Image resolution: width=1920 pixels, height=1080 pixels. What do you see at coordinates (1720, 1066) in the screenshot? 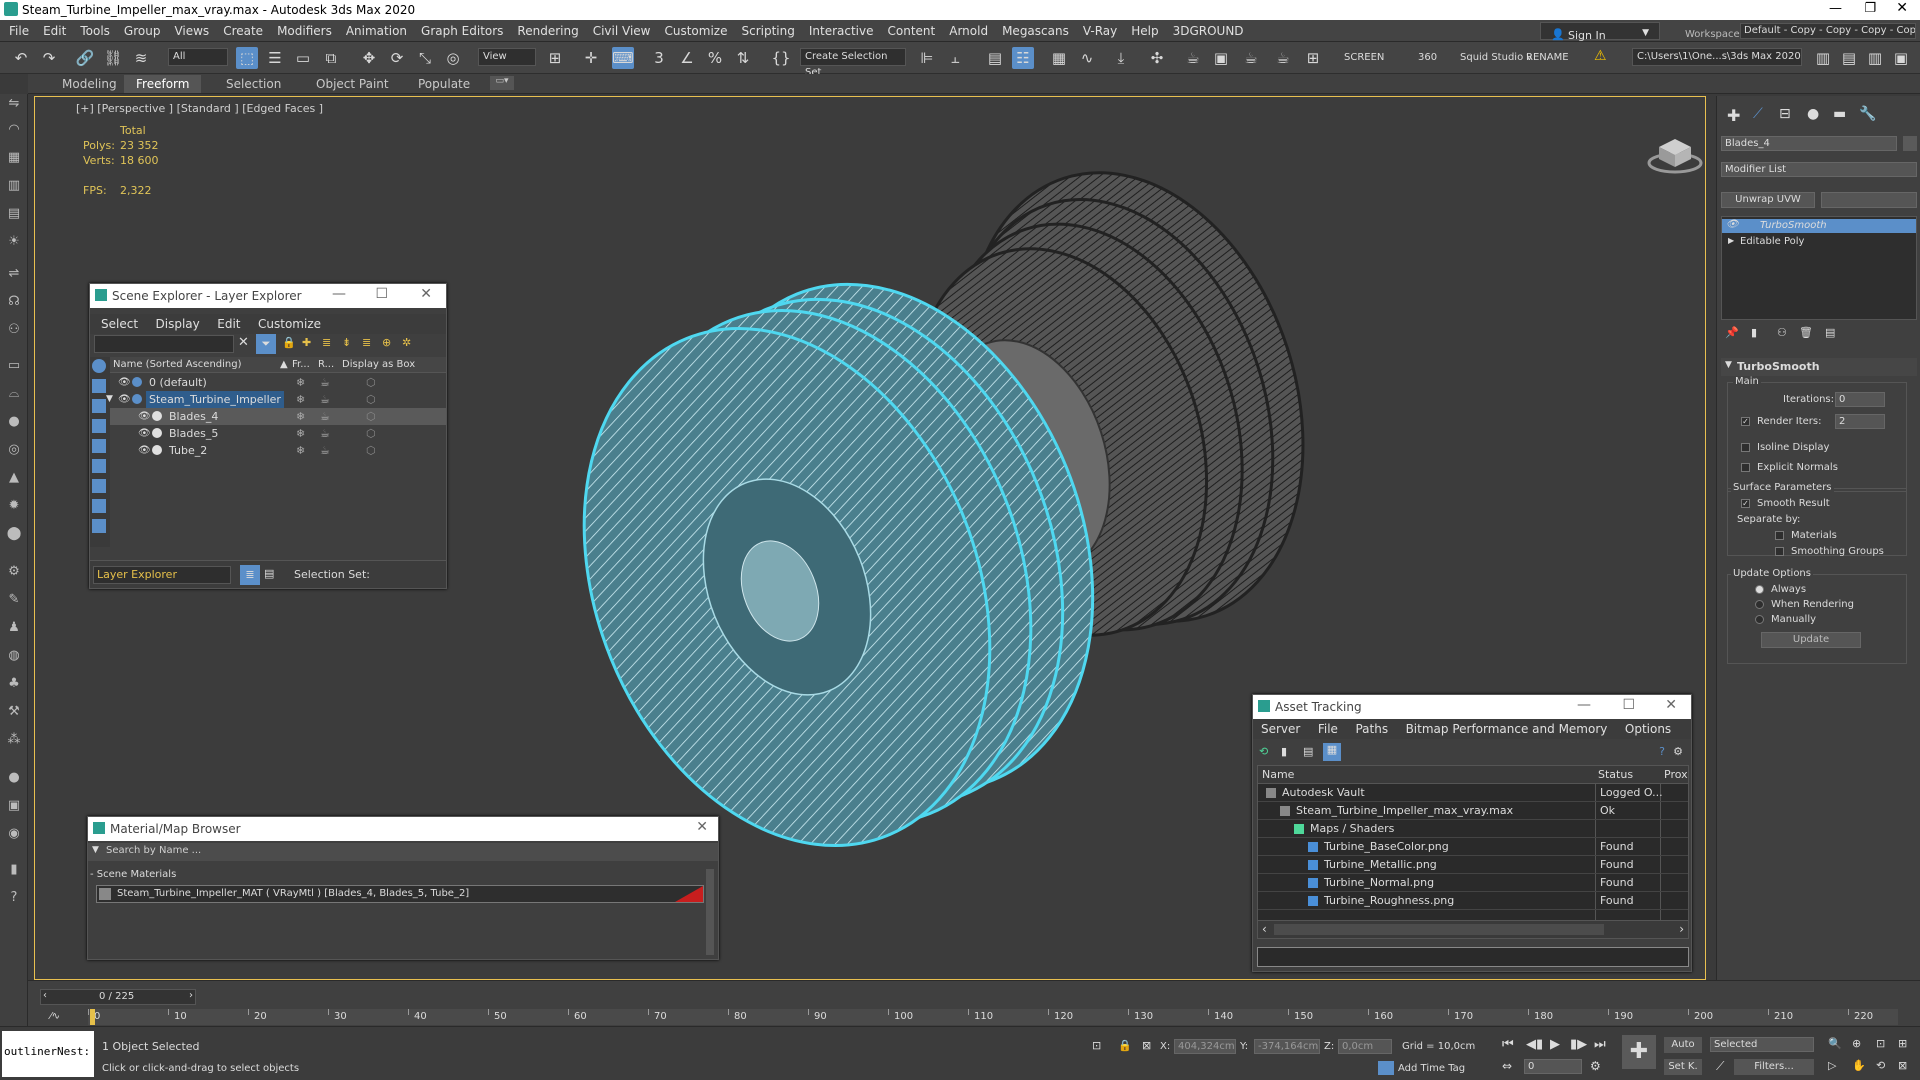
I see `key-filters-icon: ⟋` at bounding box center [1720, 1066].